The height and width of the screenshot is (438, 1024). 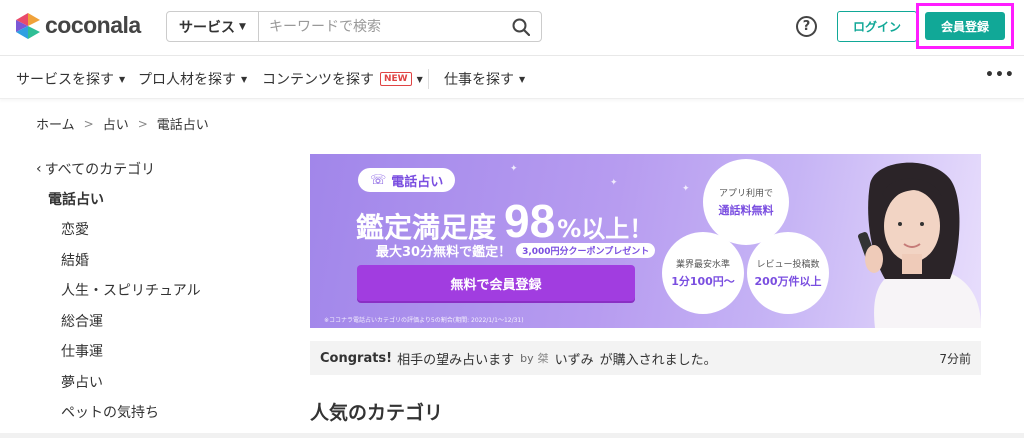 I want to click on badge-line1: レビュー投稿数, so click(x=788, y=265).